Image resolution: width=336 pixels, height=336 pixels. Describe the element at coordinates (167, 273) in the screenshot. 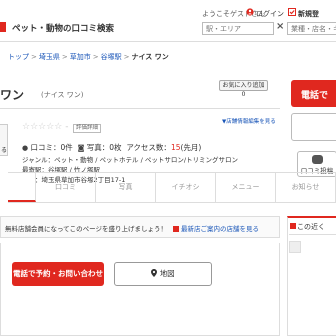

I see `map-label: 地図` at that location.